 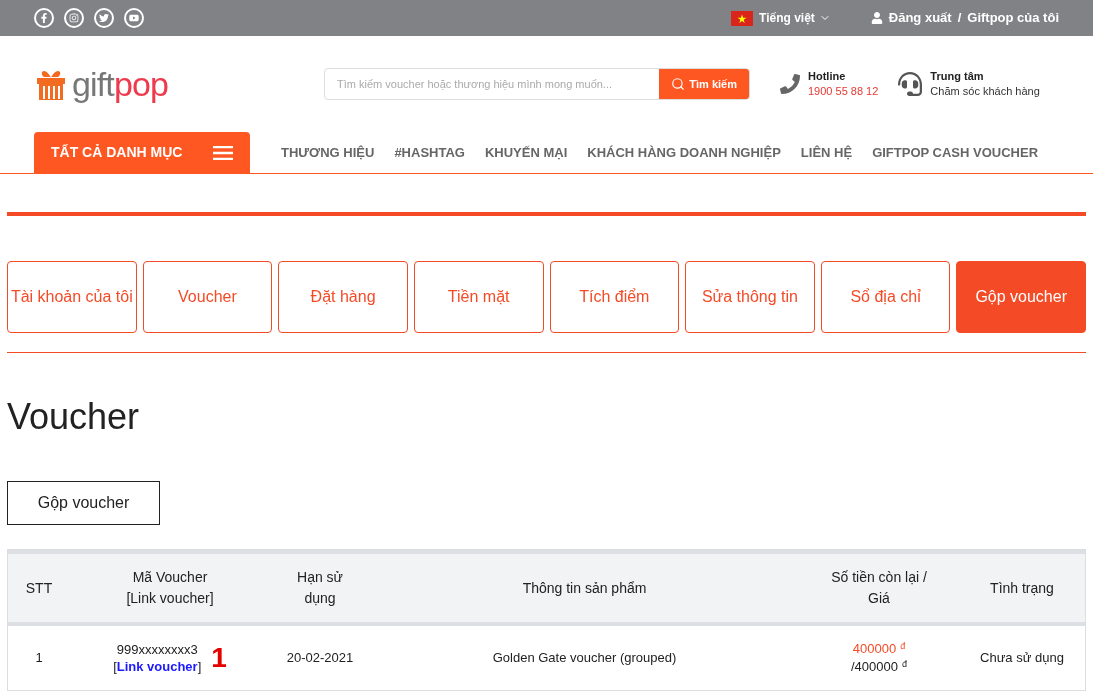 What do you see at coordinates (74, 417) in the screenshot?
I see `page-title: Voucher` at bounding box center [74, 417].